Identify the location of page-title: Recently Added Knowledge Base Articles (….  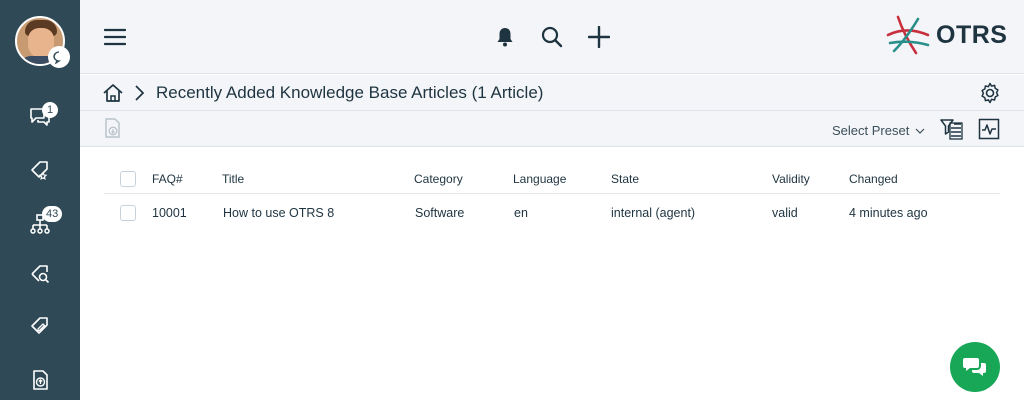
(350, 92).